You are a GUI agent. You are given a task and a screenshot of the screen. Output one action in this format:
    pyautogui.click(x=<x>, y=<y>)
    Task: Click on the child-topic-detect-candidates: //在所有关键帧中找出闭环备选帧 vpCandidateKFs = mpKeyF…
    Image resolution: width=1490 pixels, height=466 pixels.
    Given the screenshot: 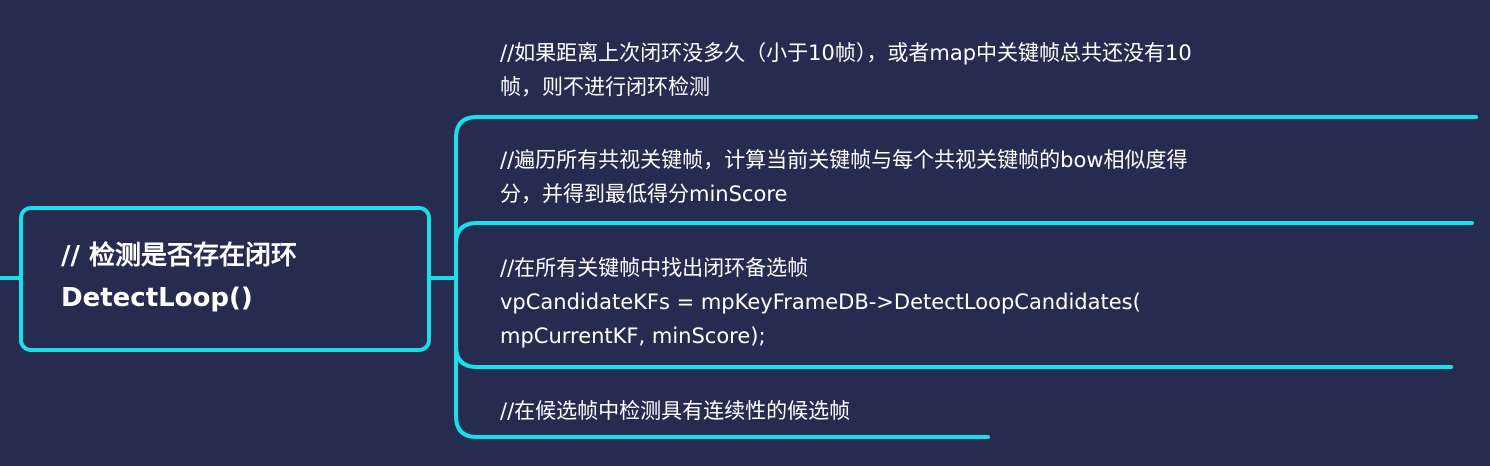 What is the action you would take?
    pyautogui.click(x=820, y=302)
    